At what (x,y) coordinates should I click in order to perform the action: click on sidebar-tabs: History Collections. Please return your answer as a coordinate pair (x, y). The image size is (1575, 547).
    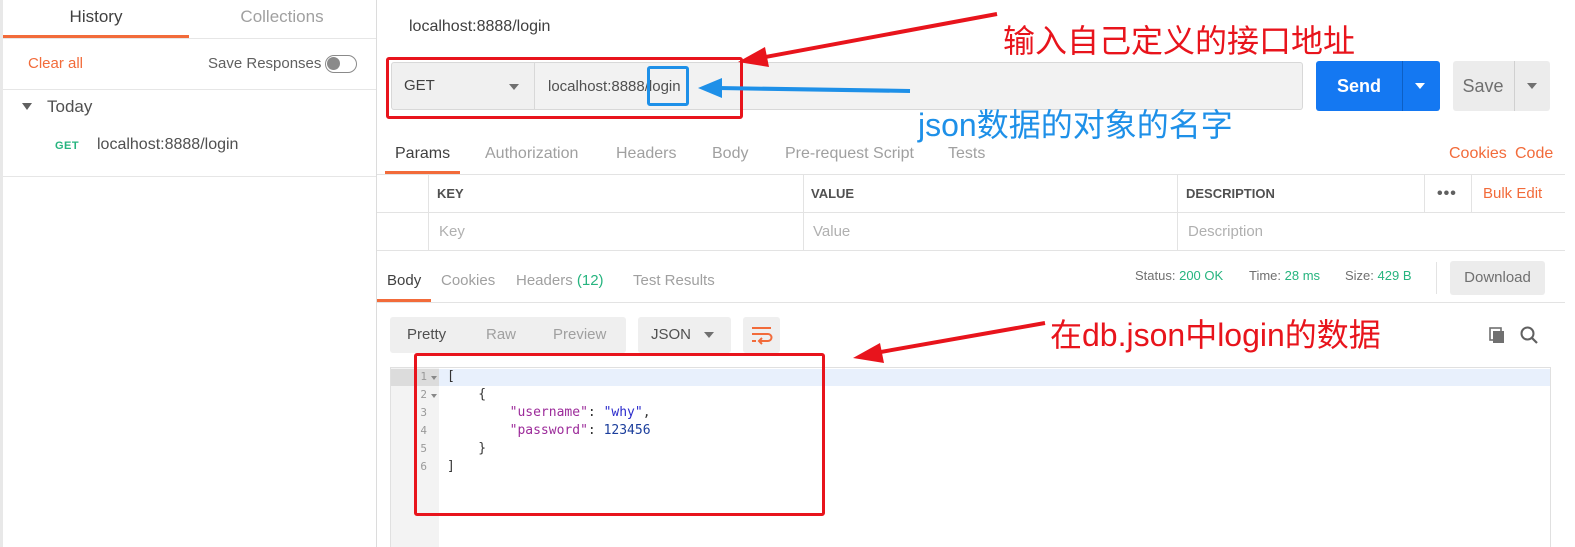
    Looking at the image, I should click on (189, 19).